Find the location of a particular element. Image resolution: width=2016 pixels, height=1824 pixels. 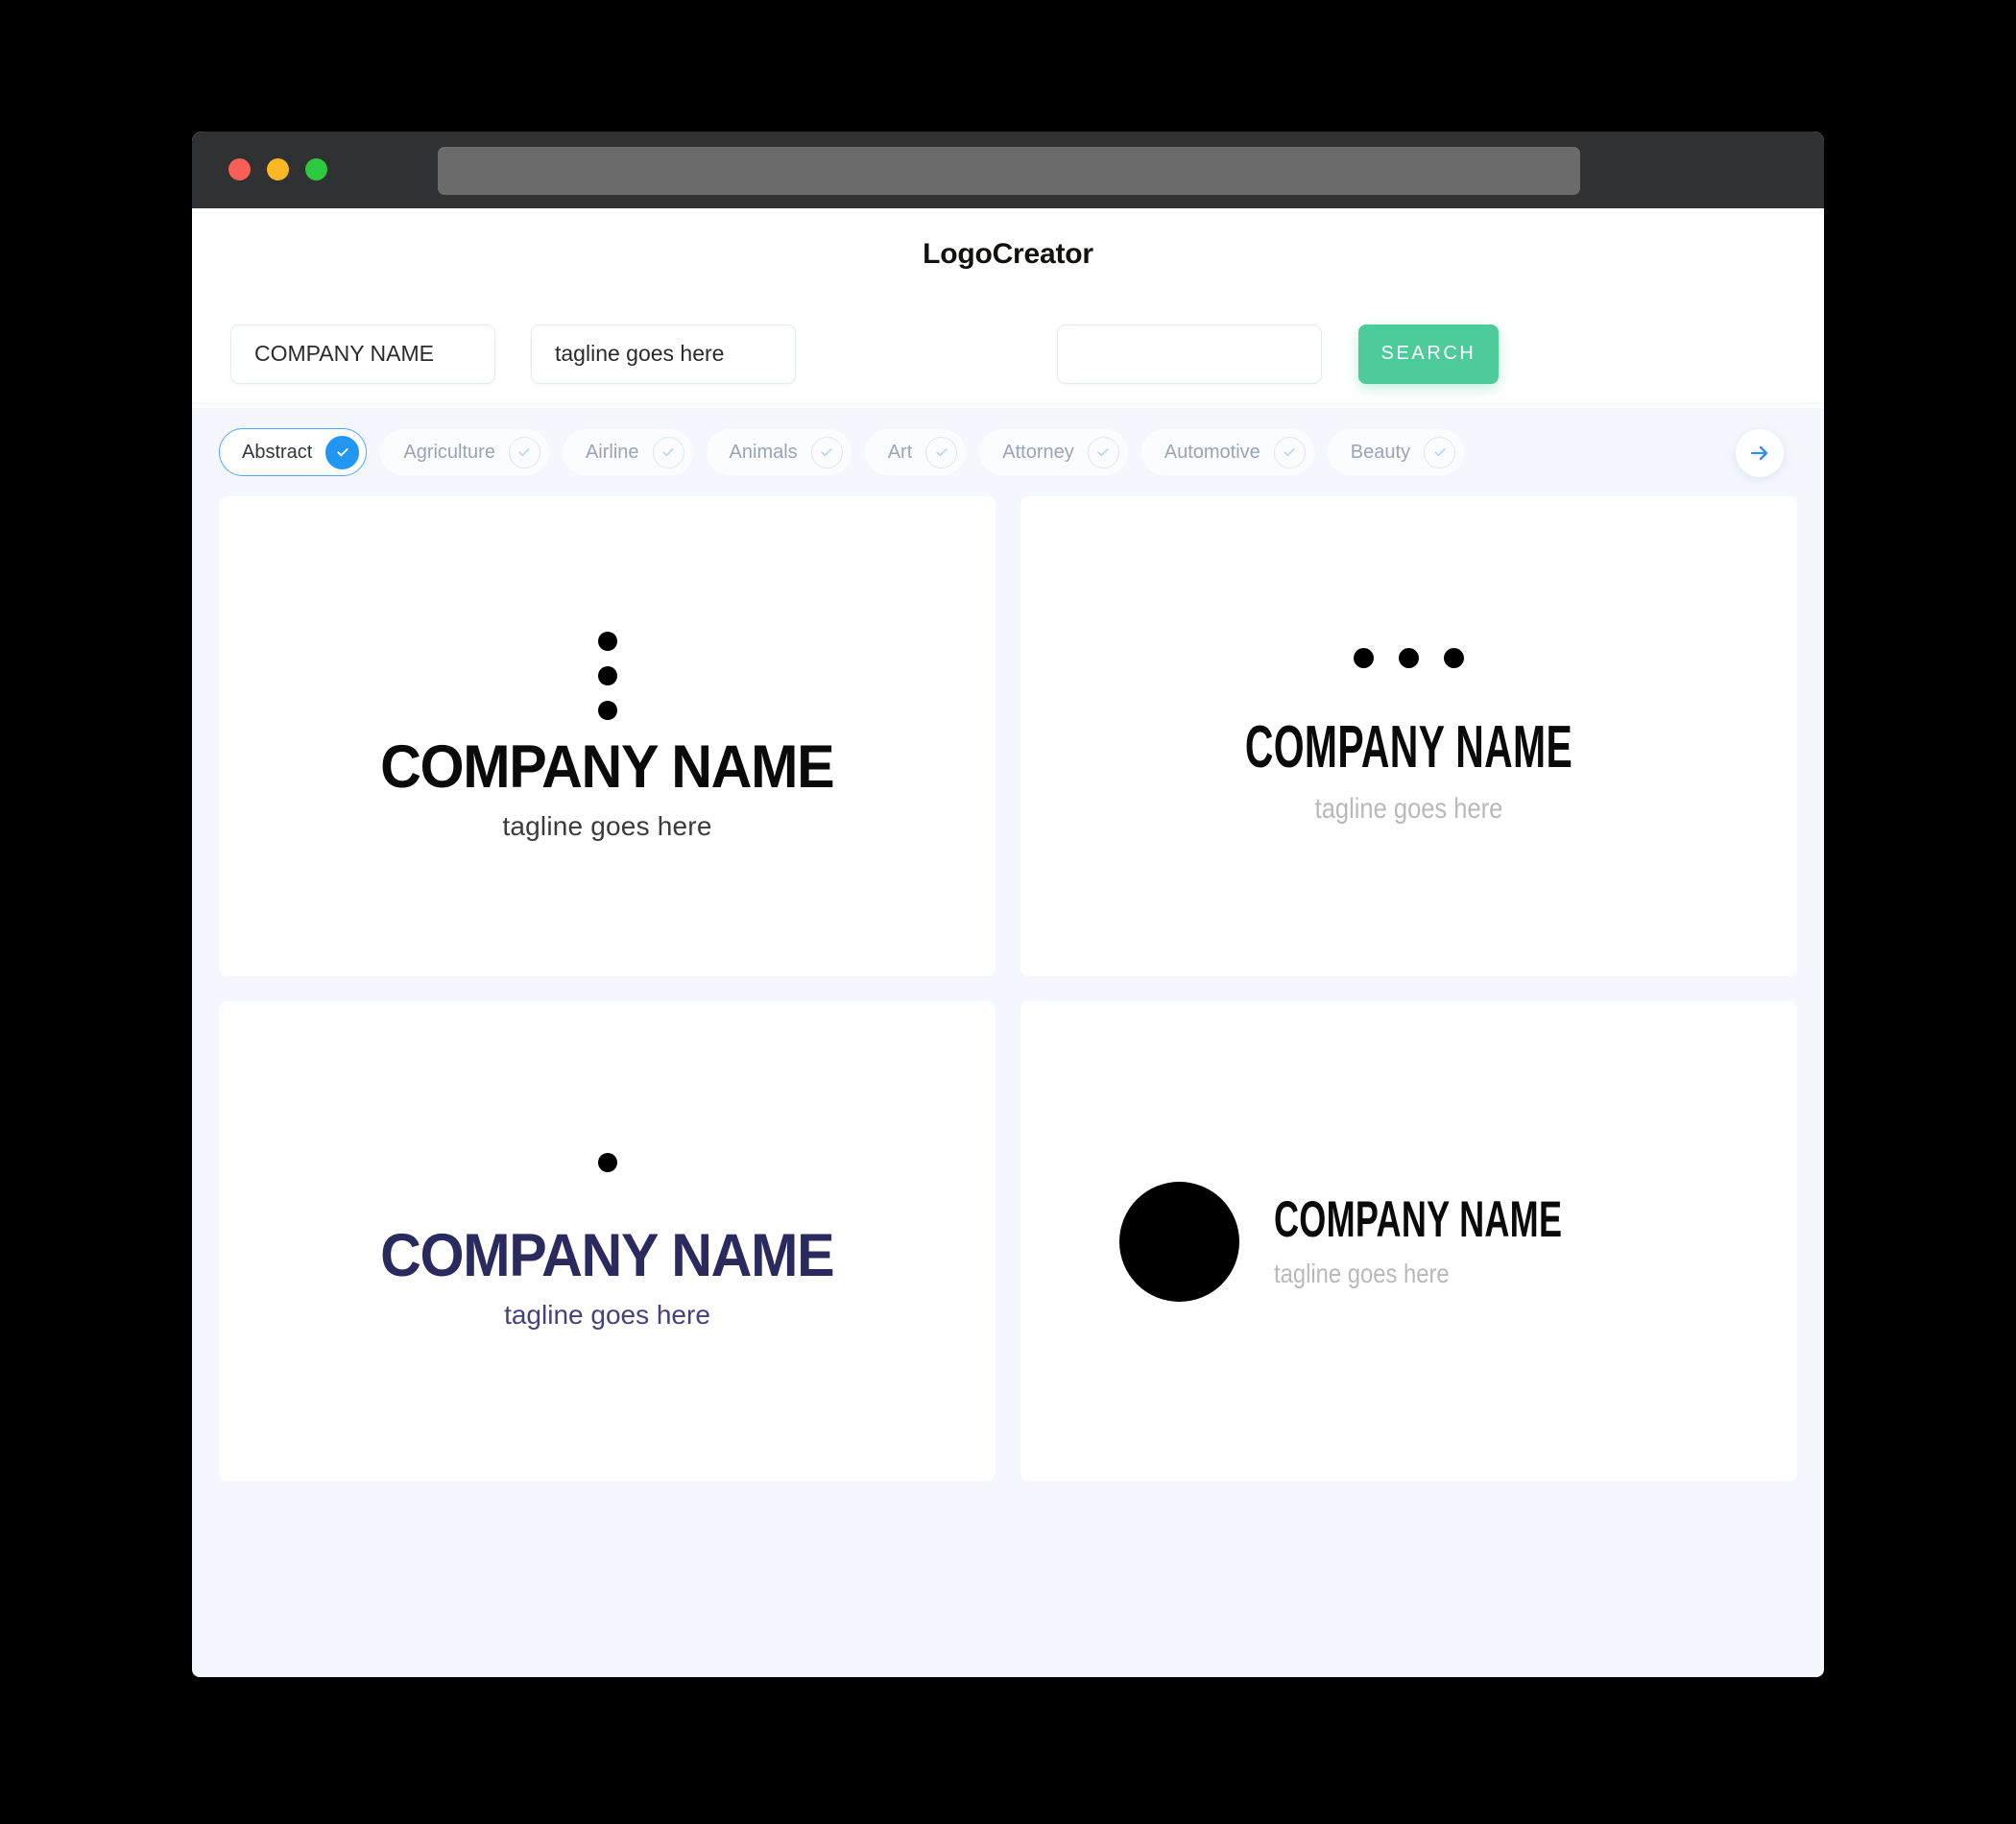

maximize-window-button is located at coordinates (316, 169).